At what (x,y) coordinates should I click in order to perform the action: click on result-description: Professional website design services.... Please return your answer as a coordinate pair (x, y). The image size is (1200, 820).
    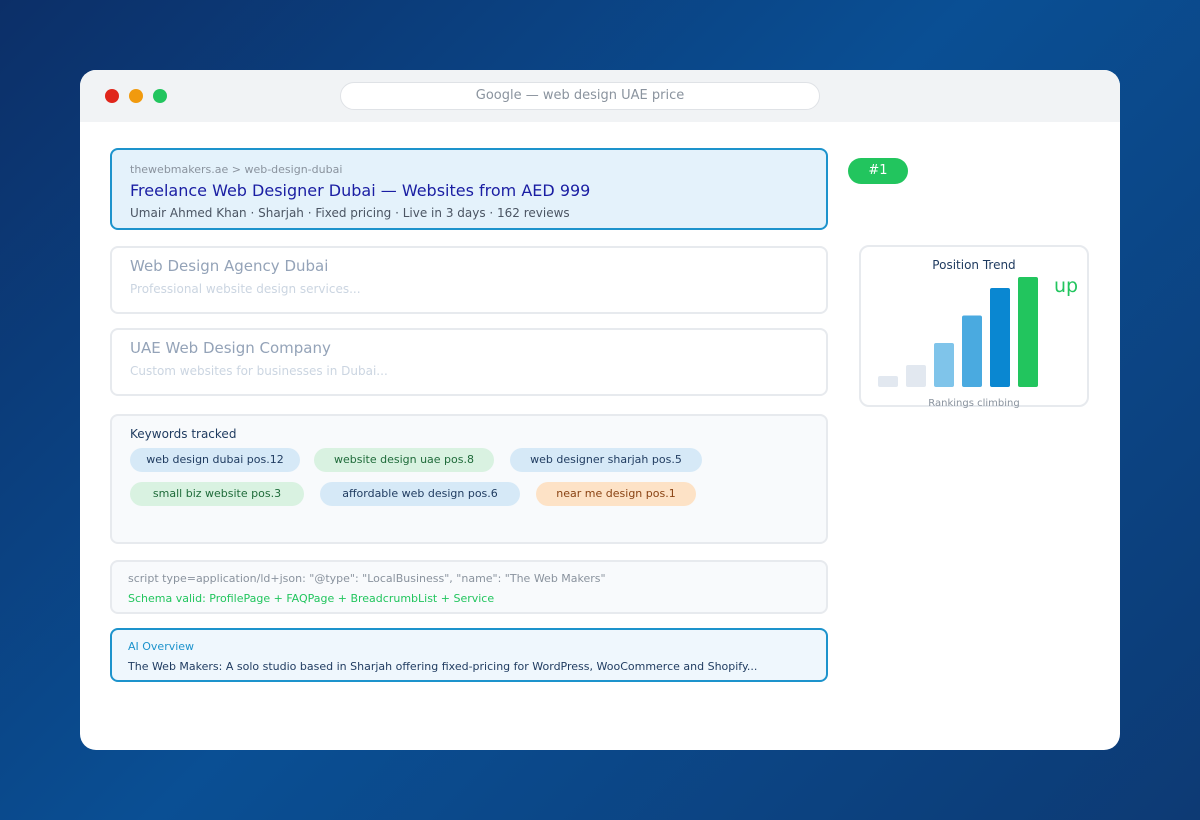
    Looking at the image, I should click on (245, 289).